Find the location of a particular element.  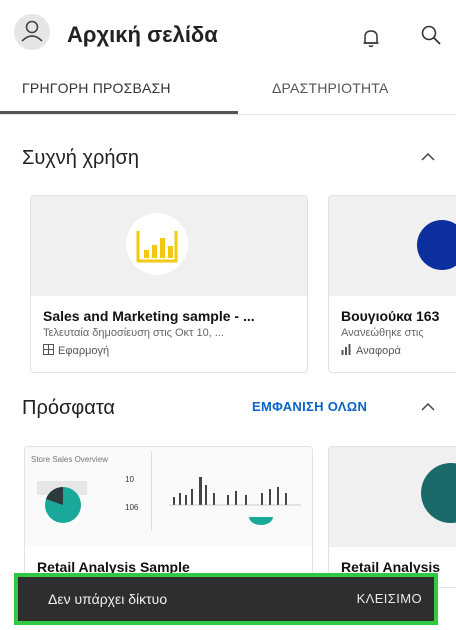

bell-icon is located at coordinates (371, 38).